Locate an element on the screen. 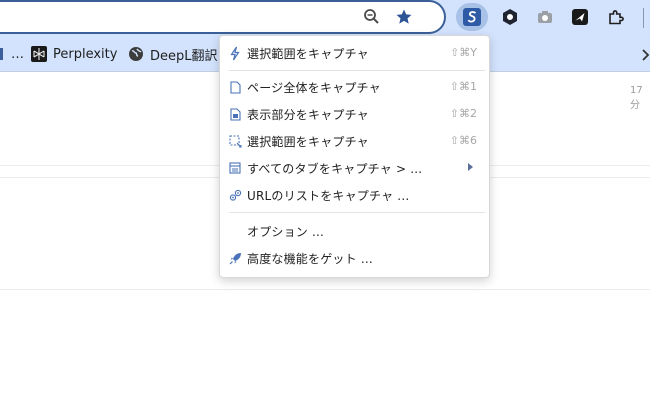 The width and height of the screenshot is (650, 416). visible-area-icon is located at coordinates (235, 114).